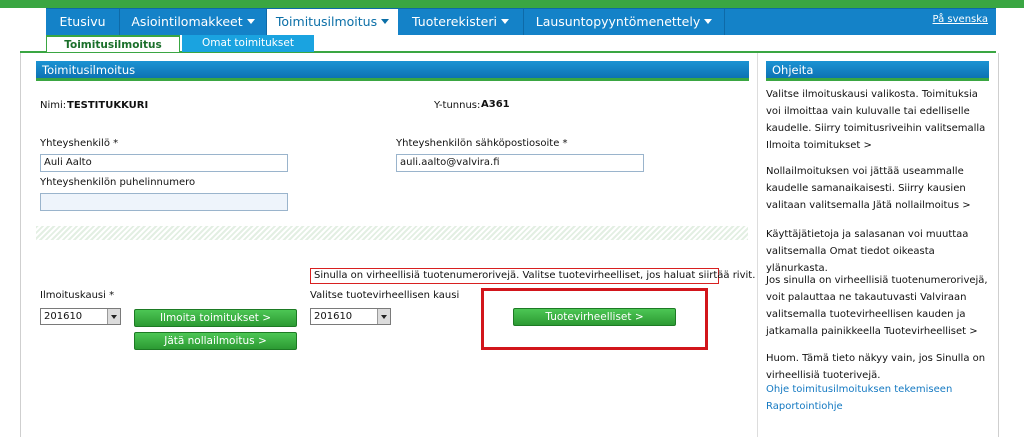  Describe the element at coordinates (248, 43) in the screenshot. I see `tab-omat-toimitukset: Omat toimitukset` at that location.